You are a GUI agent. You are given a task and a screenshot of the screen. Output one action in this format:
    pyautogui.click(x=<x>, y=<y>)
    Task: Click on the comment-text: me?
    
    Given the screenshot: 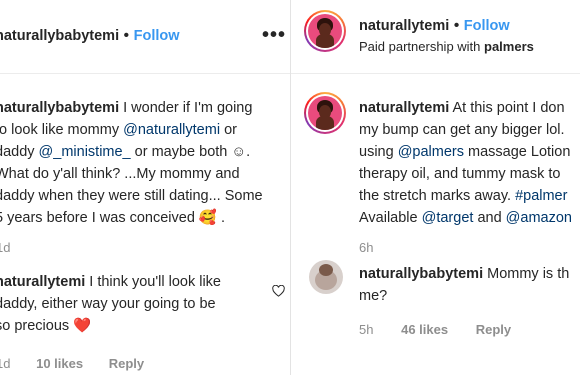 What is the action you would take?
    pyautogui.click(x=373, y=296)
    